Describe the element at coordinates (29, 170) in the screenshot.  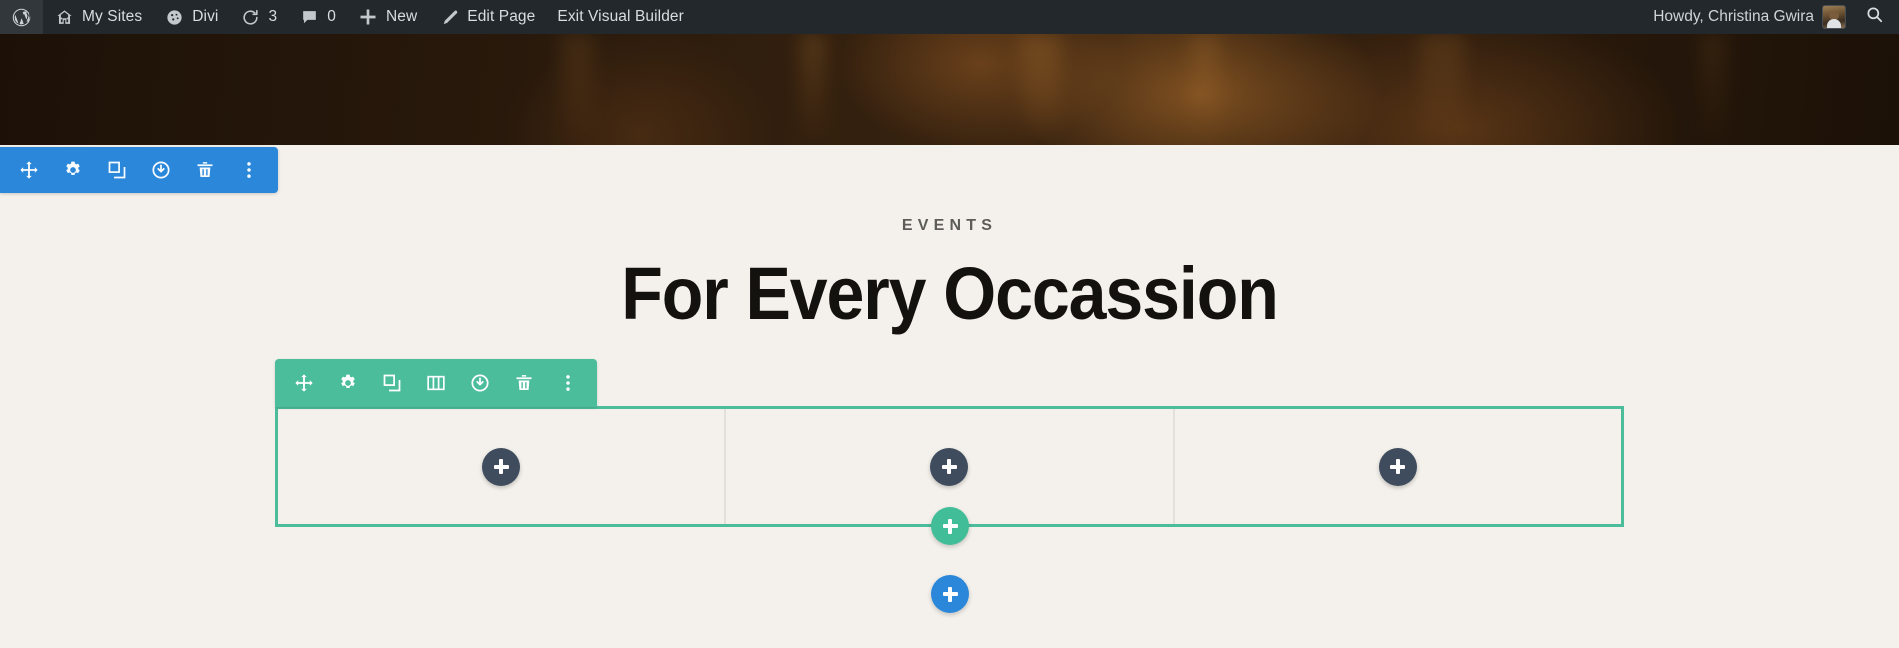
I see `move-section-icon` at that location.